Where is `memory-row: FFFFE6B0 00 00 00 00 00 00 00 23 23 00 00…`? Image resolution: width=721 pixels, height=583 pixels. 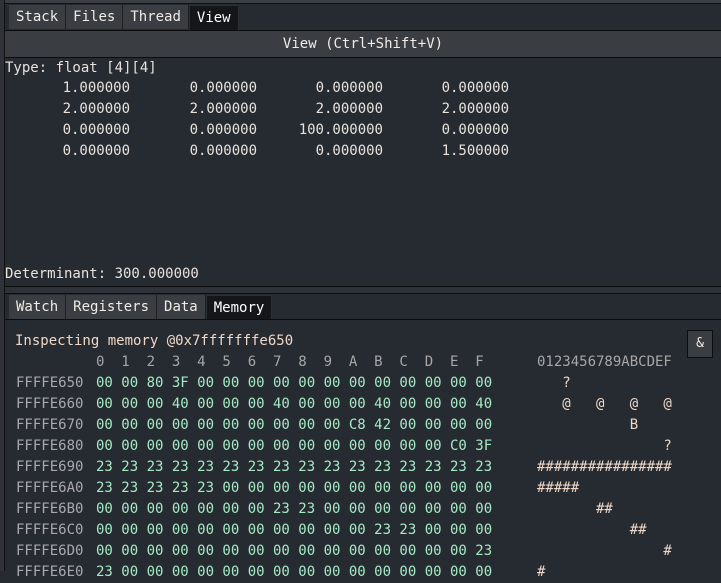
memory-row: FFFFE6B0 00 00 00 00 00 00 00 23 23 00 00… is located at coordinates (314, 509).